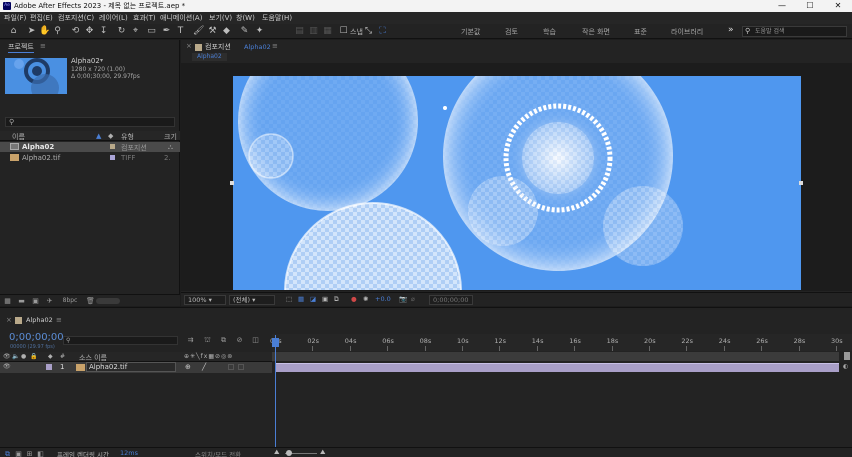 The height and width of the screenshot is (457, 852). Describe the element at coordinates (7, 356) in the screenshot. I see `video-eye-icon: 👁` at that location.